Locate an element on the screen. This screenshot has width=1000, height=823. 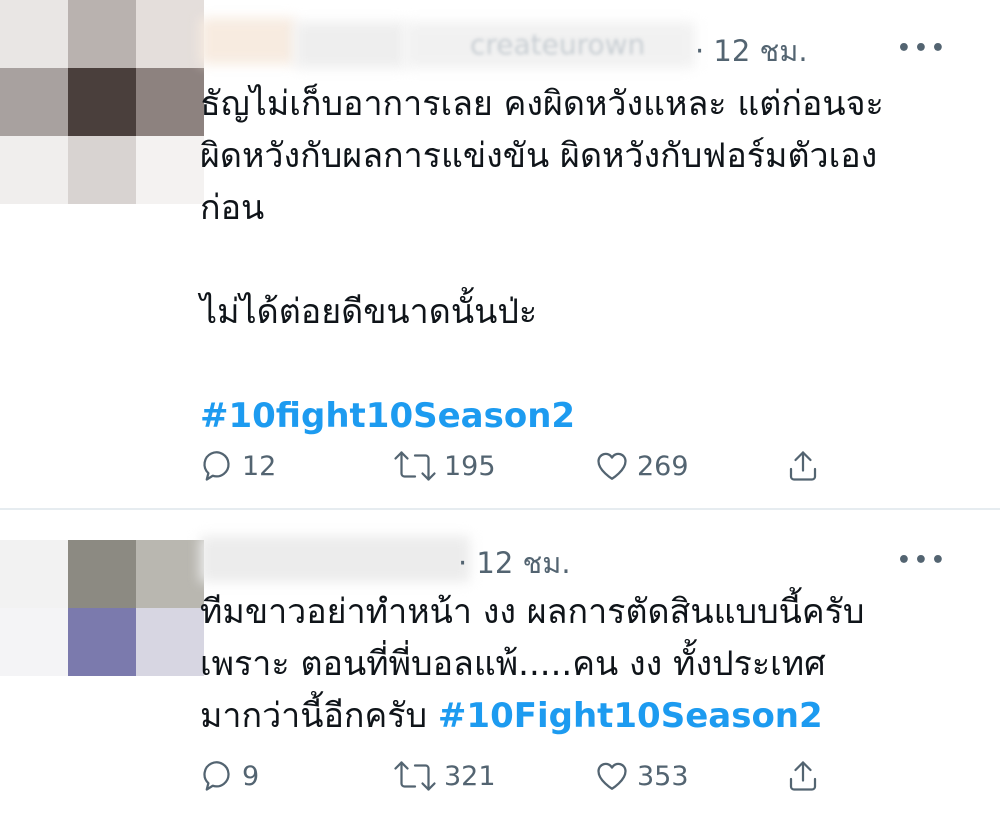
like-button: 269 is located at coordinates (641, 466).